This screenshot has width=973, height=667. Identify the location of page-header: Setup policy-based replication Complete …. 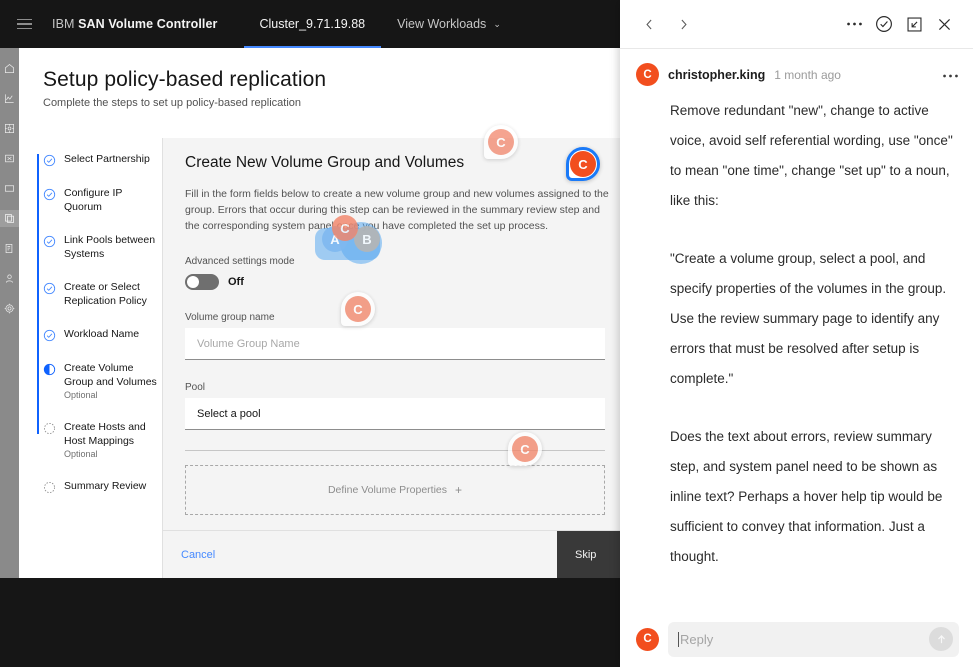
(326, 85).